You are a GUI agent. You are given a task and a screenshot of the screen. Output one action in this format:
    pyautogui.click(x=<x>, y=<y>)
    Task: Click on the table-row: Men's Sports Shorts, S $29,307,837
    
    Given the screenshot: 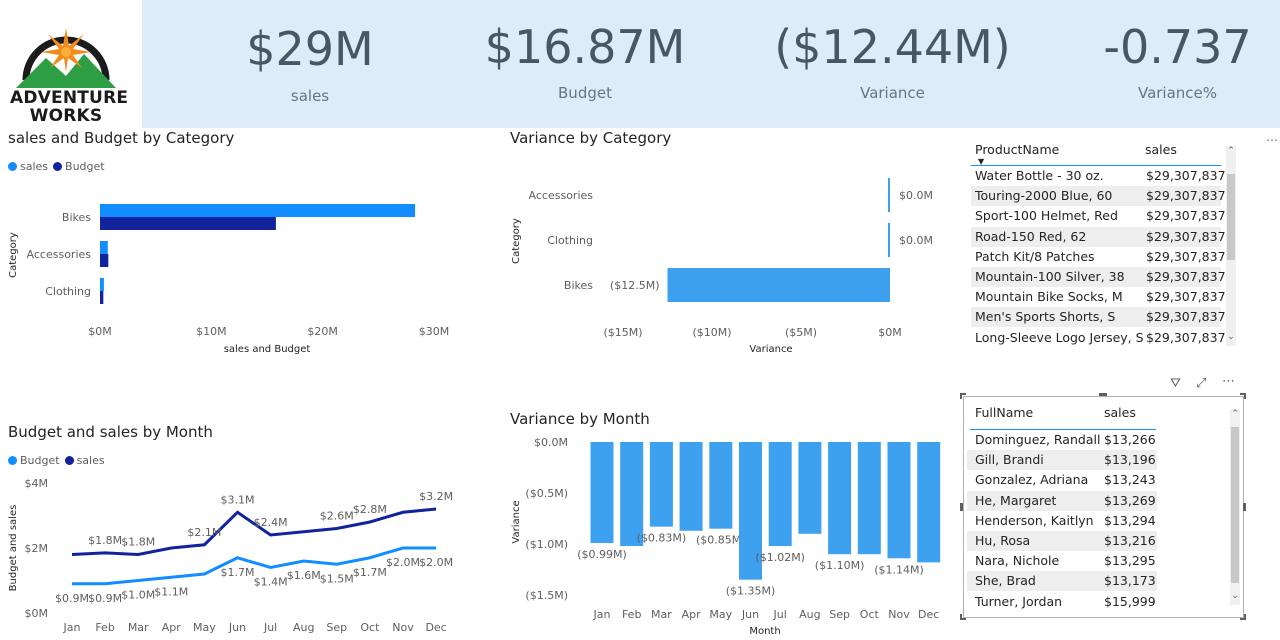 What is the action you would take?
    pyautogui.click(x=1098, y=317)
    